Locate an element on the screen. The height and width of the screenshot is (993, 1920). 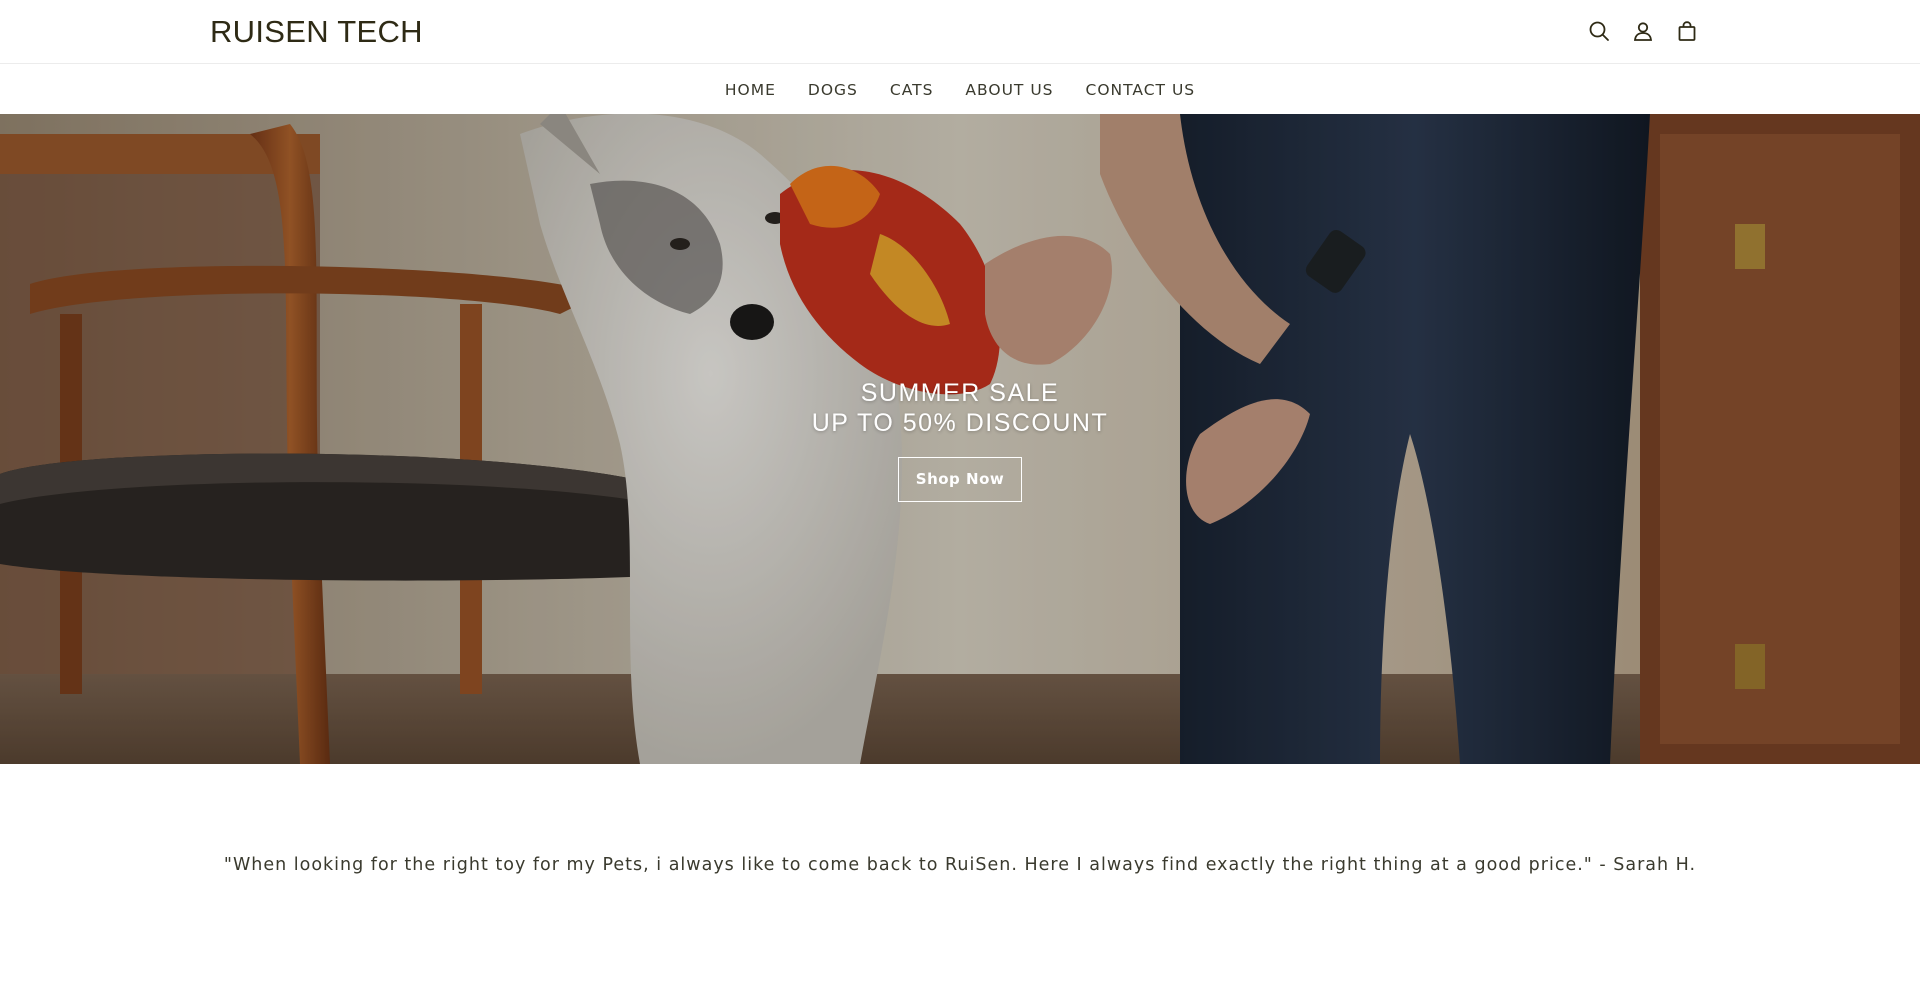
header-icons is located at coordinates (1643, 31).